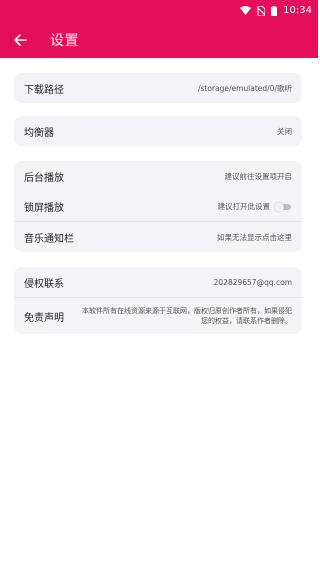 Image resolution: width=320 pixels, height=566 pixels. What do you see at coordinates (283, 206) in the screenshot?
I see `lockscreen-toggle` at bounding box center [283, 206].